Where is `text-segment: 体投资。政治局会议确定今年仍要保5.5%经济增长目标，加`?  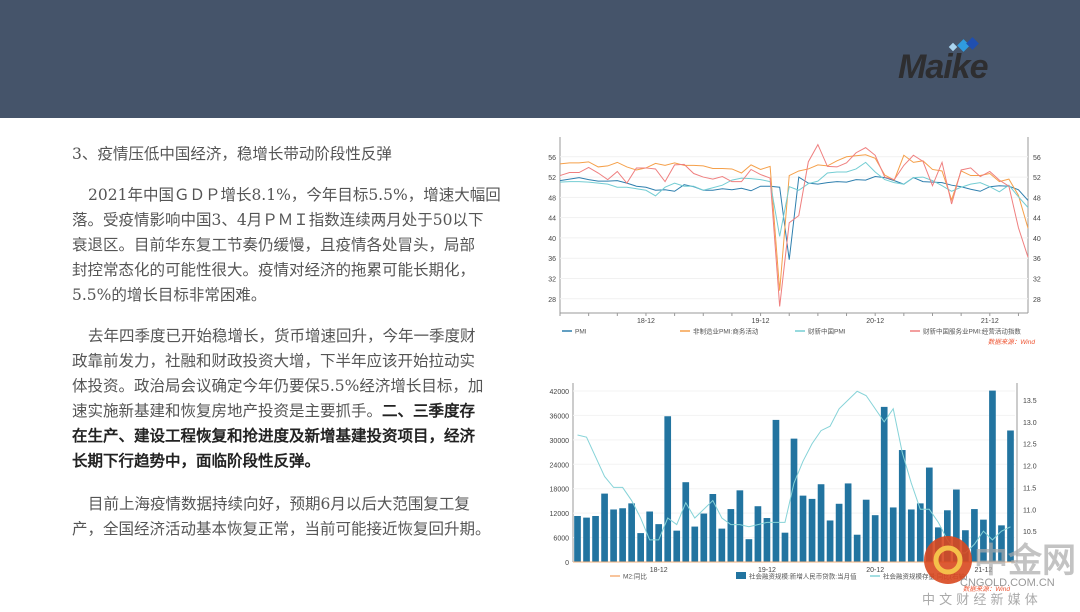
text-segment: 体投资。政治局会议确定今年仍要保5.5%经济增长目标，加 is located at coordinates (278, 386).